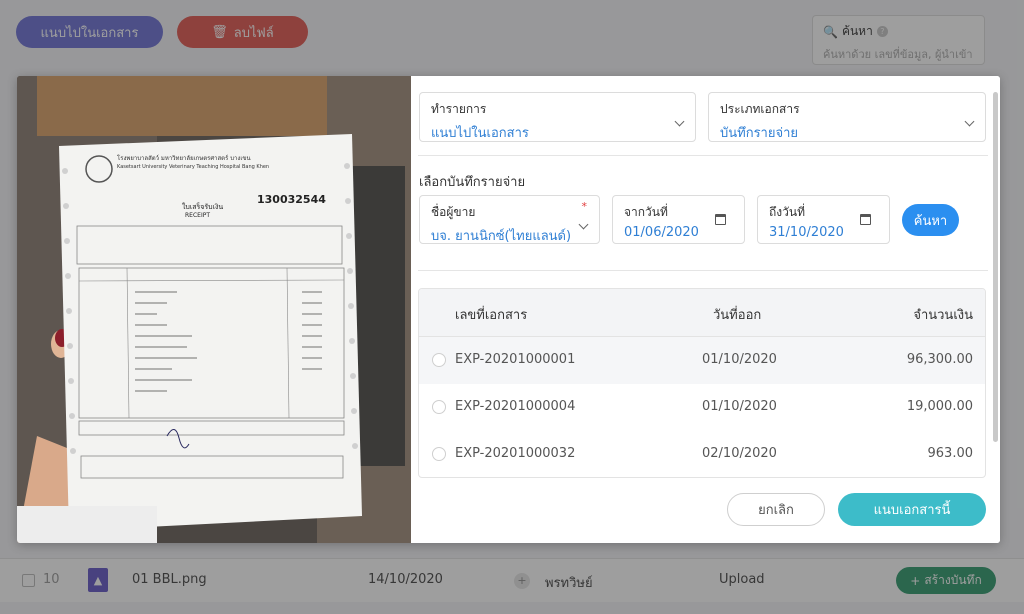 Image resolution: width=1024 pixels, height=614 pixels. Describe the element at coordinates (776, 509) in the screenshot. I see `cancel-button: ยกเลิก` at that location.